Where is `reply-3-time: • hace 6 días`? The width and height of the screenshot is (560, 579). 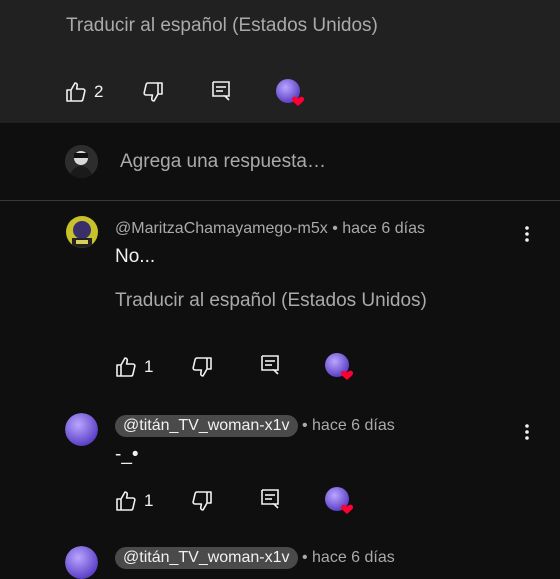
reply-3-time: • hace 6 días is located at coordinates (348, 557).